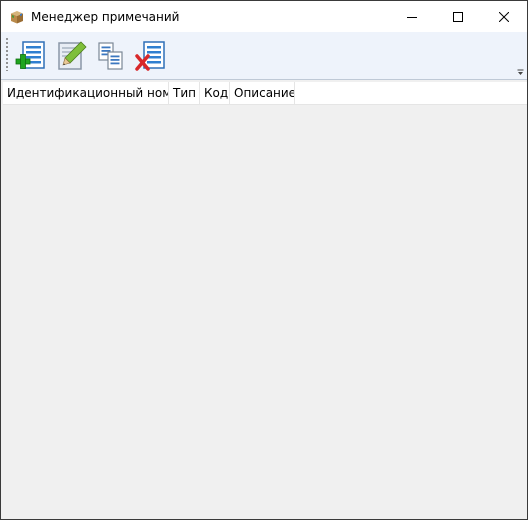  I want to click on column-header-description: Описание, so click(262, 93).